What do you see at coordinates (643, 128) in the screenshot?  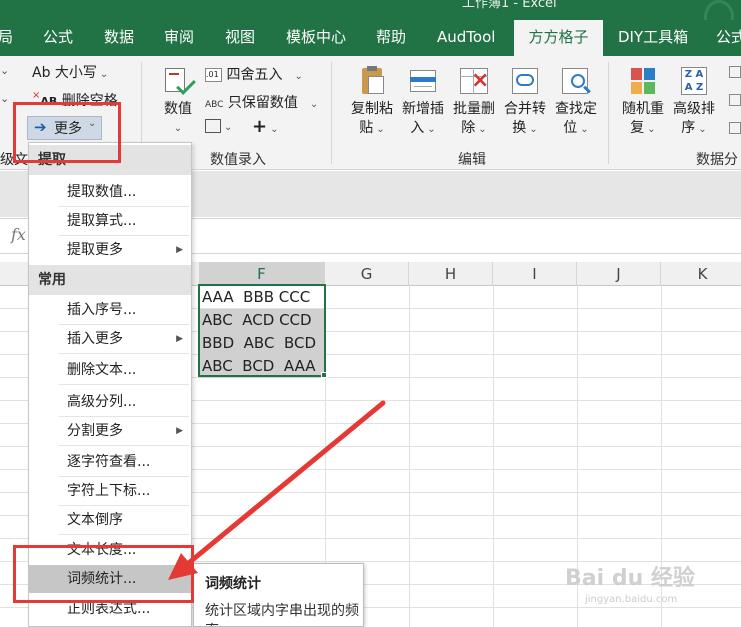 I see `random-repeat-label-2: 复 ⌄` at bounding box center [643, 128].